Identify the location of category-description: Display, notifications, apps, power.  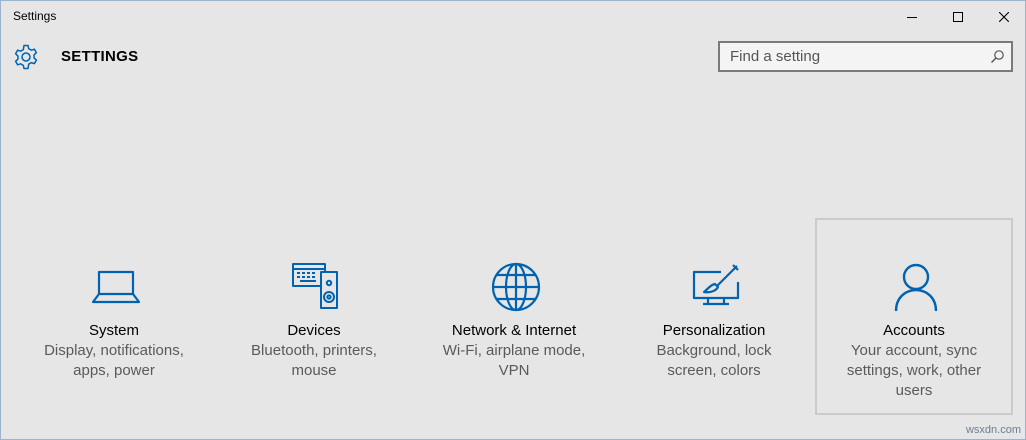
(114, 360).